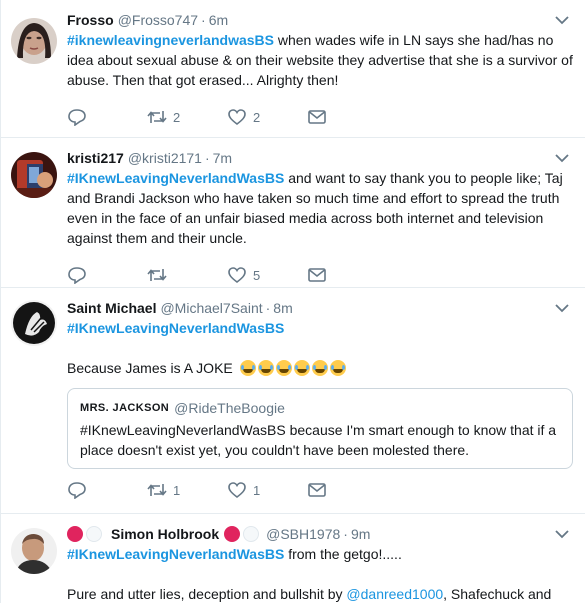  I want to click on timestamp: 9m, so click(360, 534).